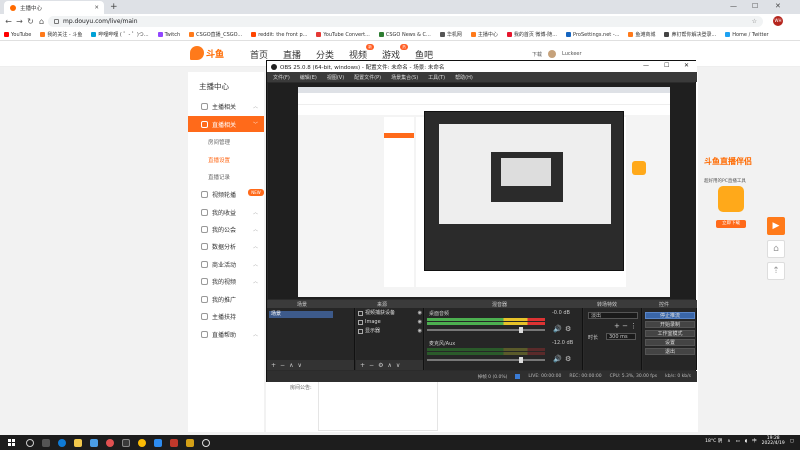 Image resolution: width=800 pixels, height=450 pixels. What do you see at coordinates (776, 226) in the screenshot?
I see `live-float-icon: ▶` at bounding box center [776, 226].